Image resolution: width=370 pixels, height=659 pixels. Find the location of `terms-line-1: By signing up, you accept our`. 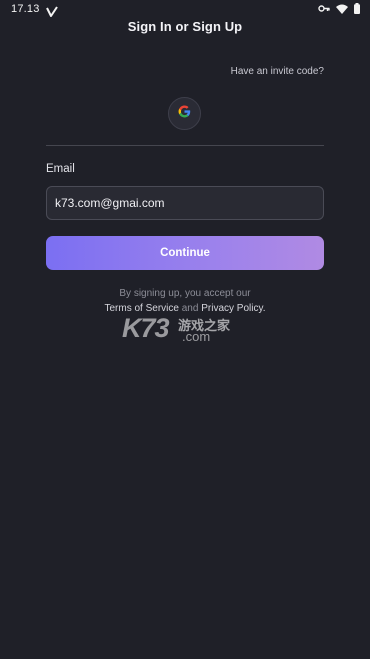

terms-line-1: By signing up, you accept our is located at coordinates (185, 293).